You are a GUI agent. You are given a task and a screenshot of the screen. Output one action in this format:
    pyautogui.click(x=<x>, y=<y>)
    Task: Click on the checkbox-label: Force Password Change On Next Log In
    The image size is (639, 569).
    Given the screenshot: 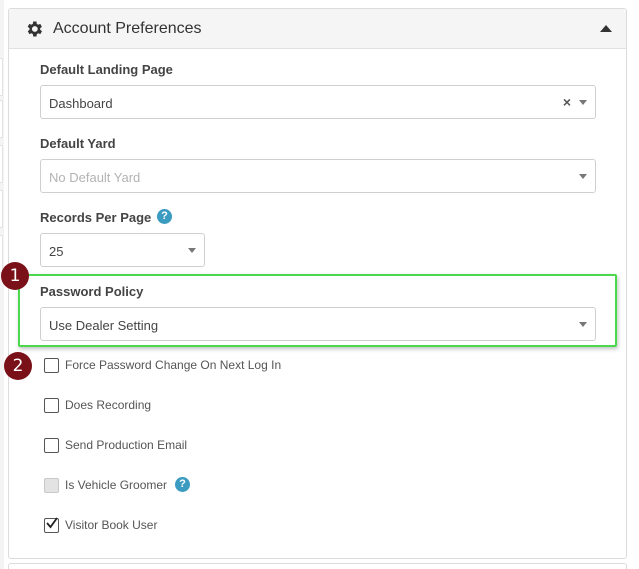 What is the action you would take?
    pyautogui.click(x=173, y=365)
    